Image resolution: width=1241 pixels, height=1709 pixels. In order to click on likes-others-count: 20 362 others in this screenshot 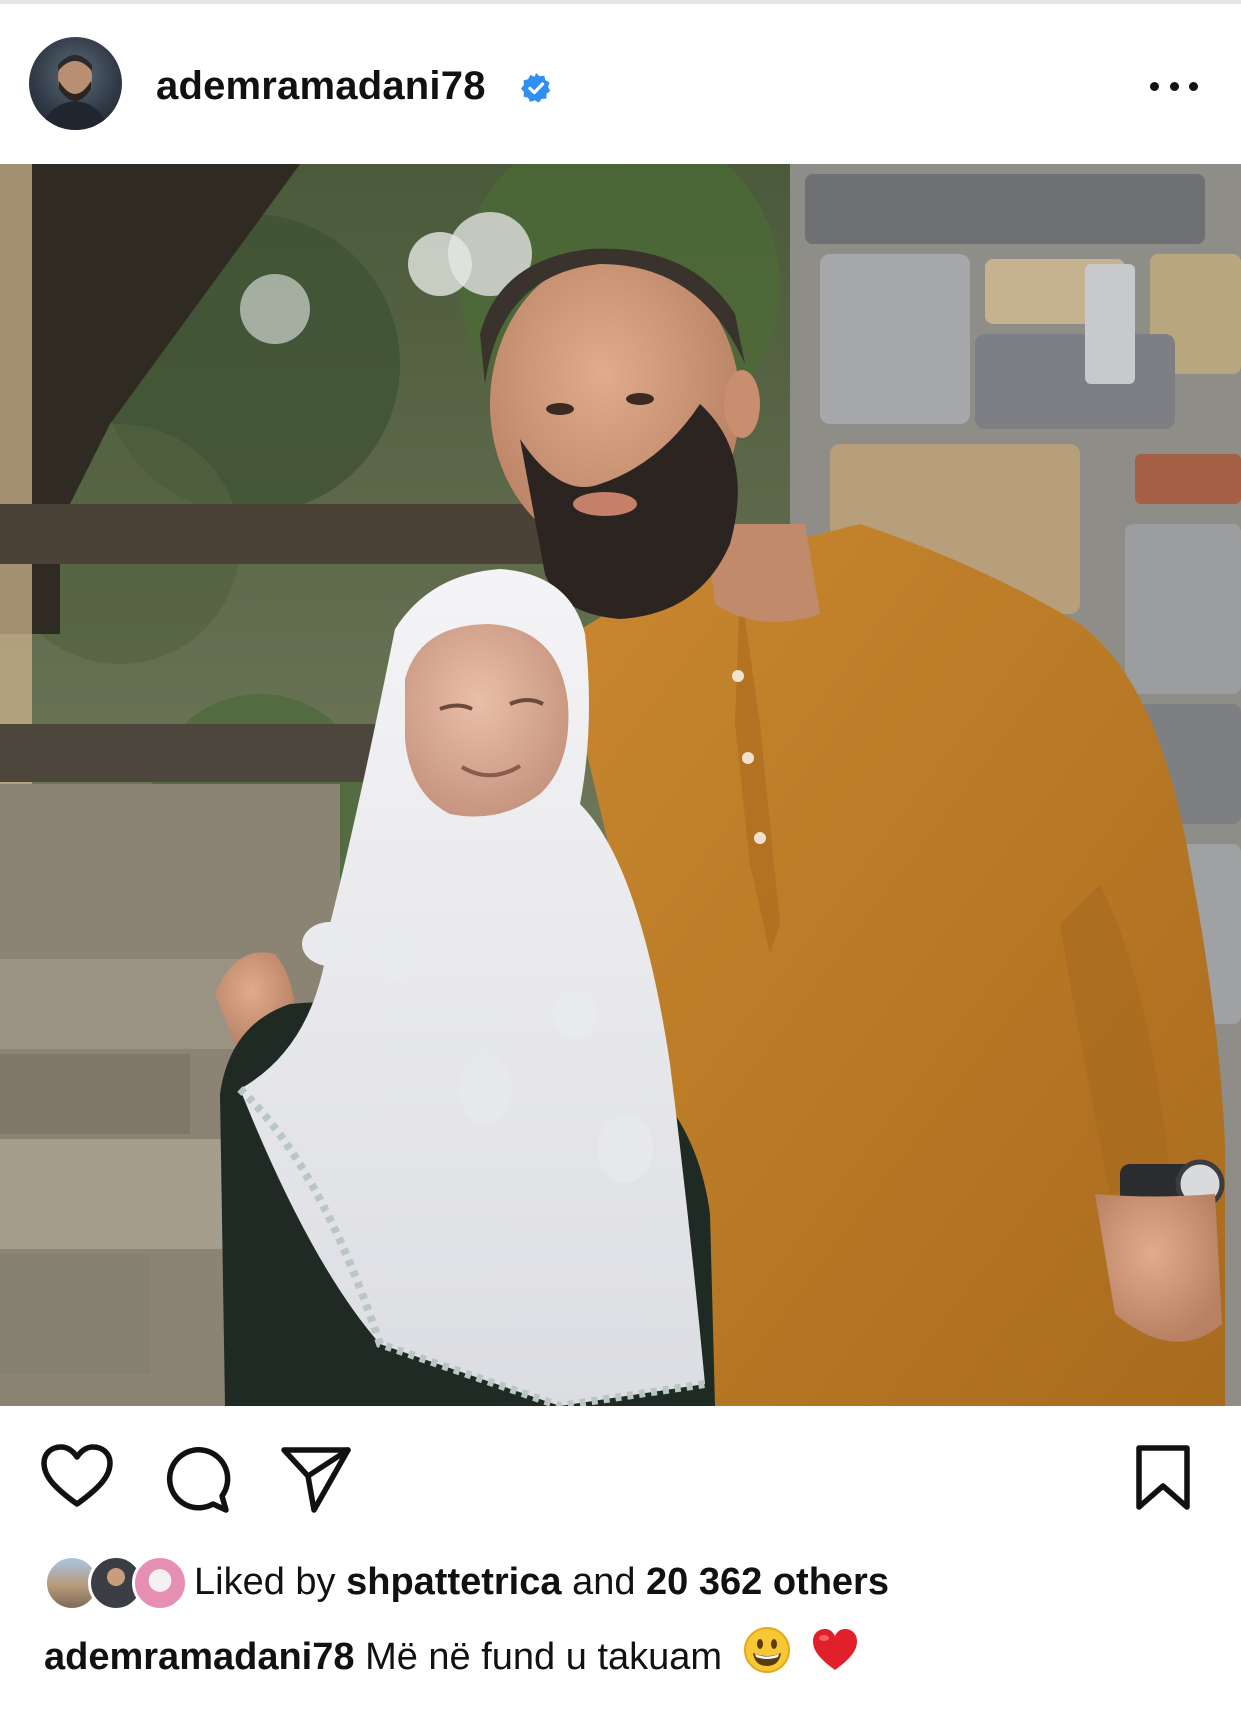, I will do `click(767, 1582)`.